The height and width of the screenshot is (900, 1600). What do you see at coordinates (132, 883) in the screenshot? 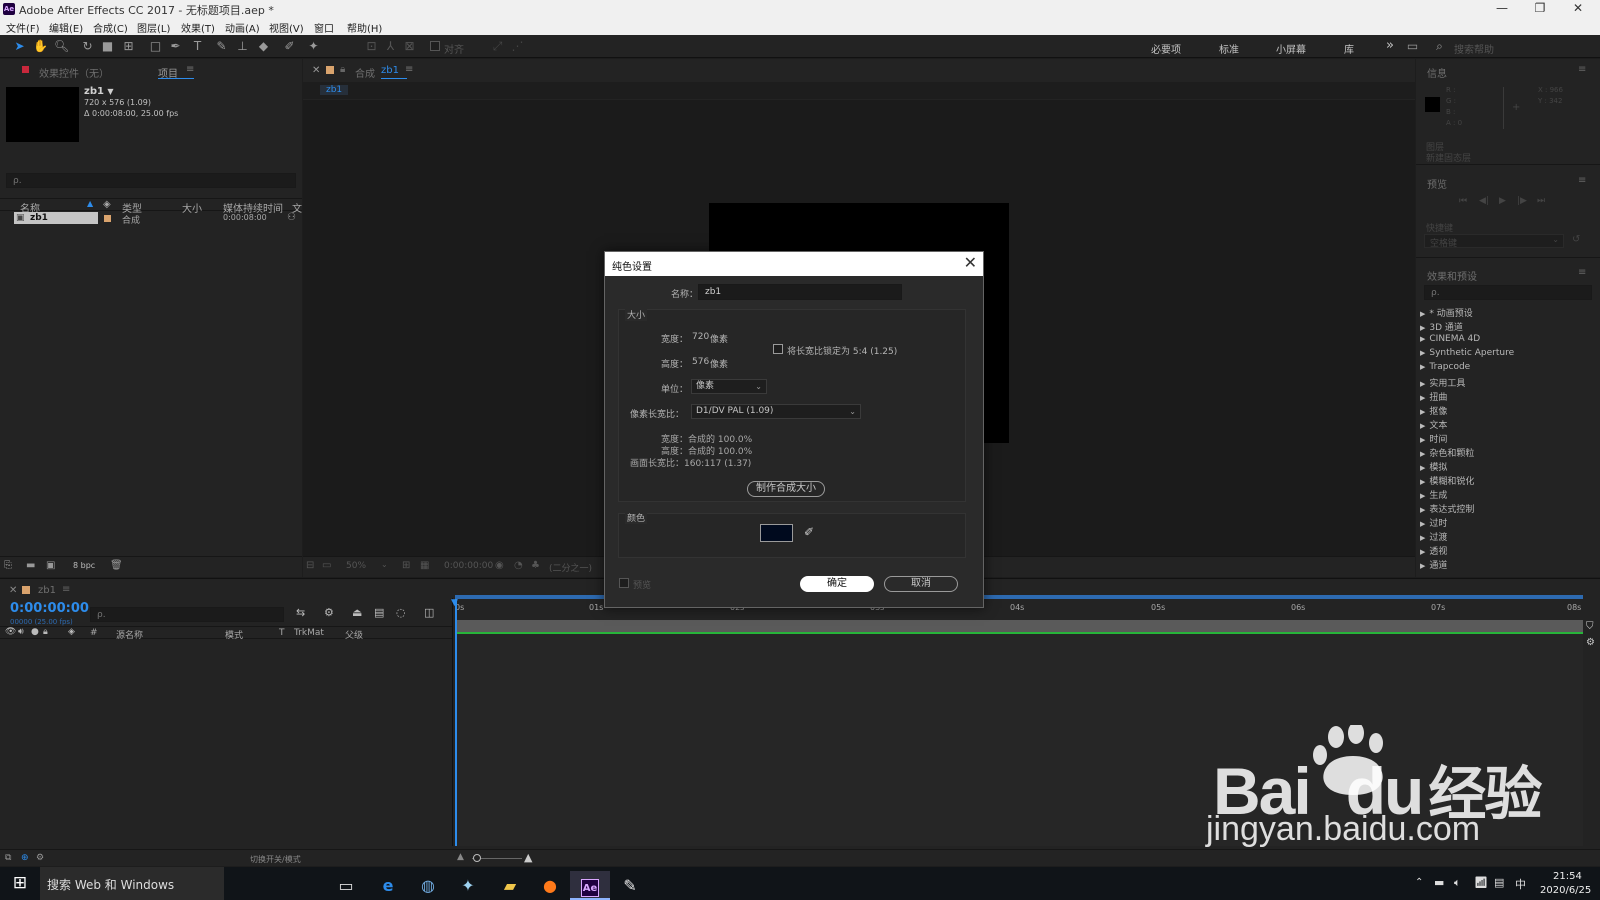
I see `taskbar-search-box: 搜索 Web 和 Windows` at bounding box center [132, 883].